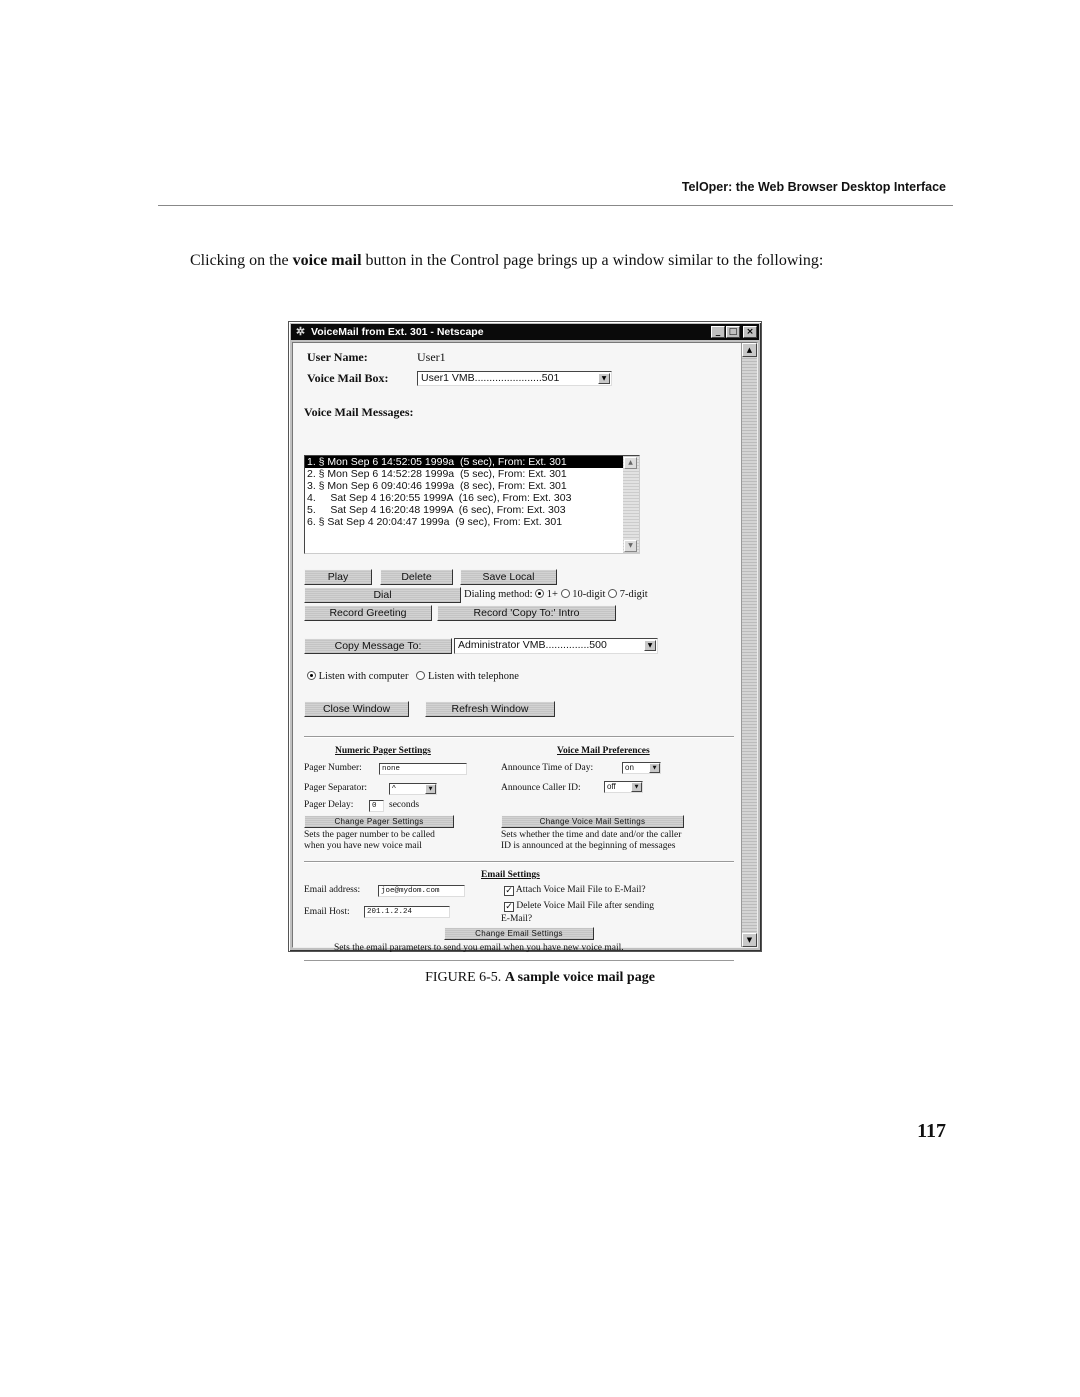  I want to click on mailbox-select: User1 VMB.......................501 ▼, so click(514, 378).